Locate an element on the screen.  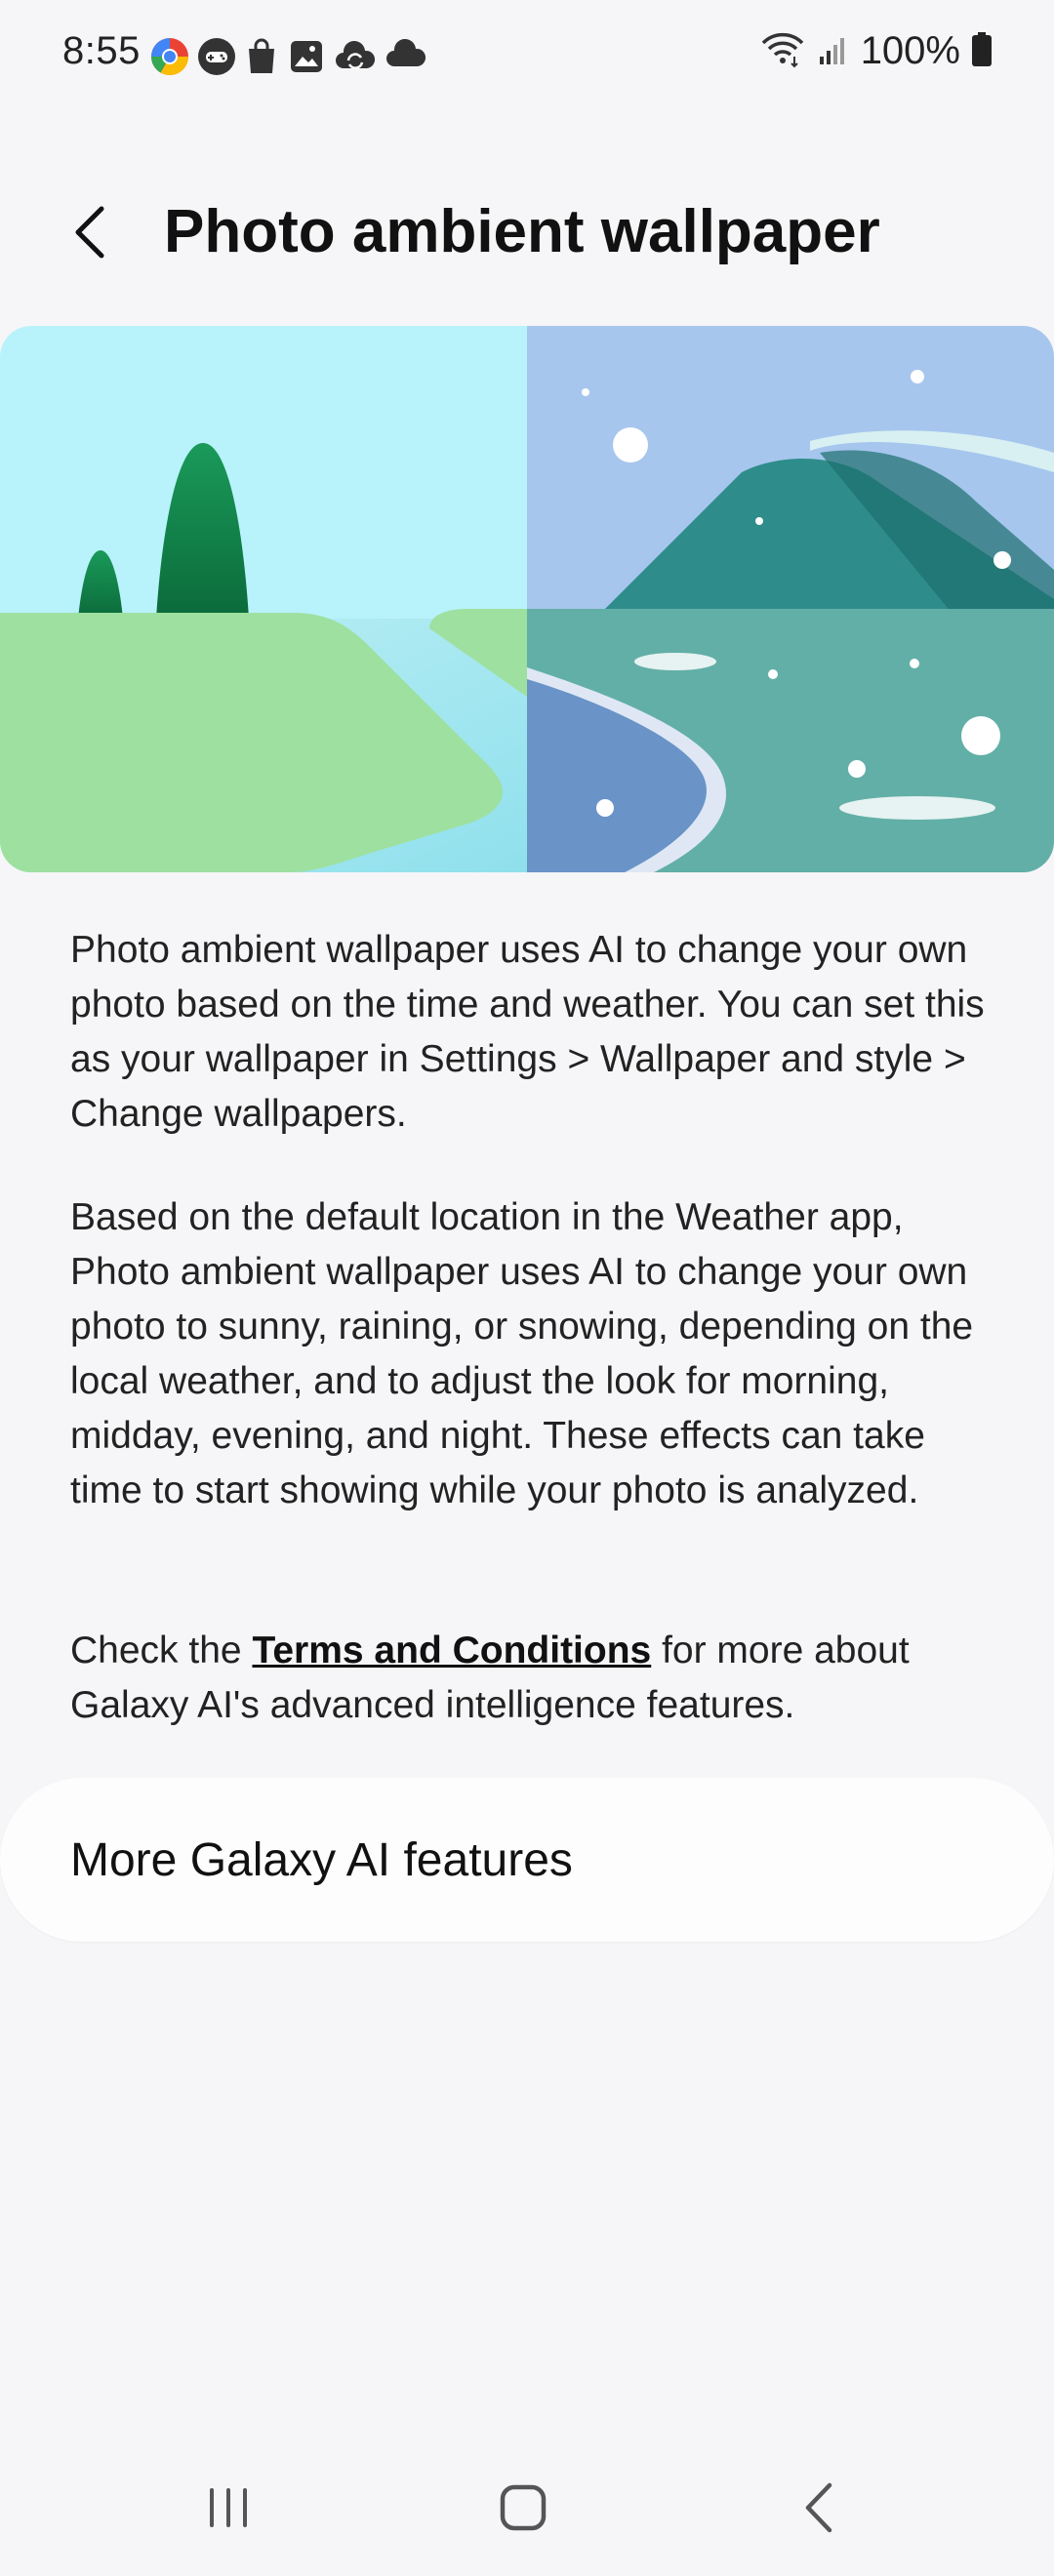
signal-icon is located at coordinates (833, 51).